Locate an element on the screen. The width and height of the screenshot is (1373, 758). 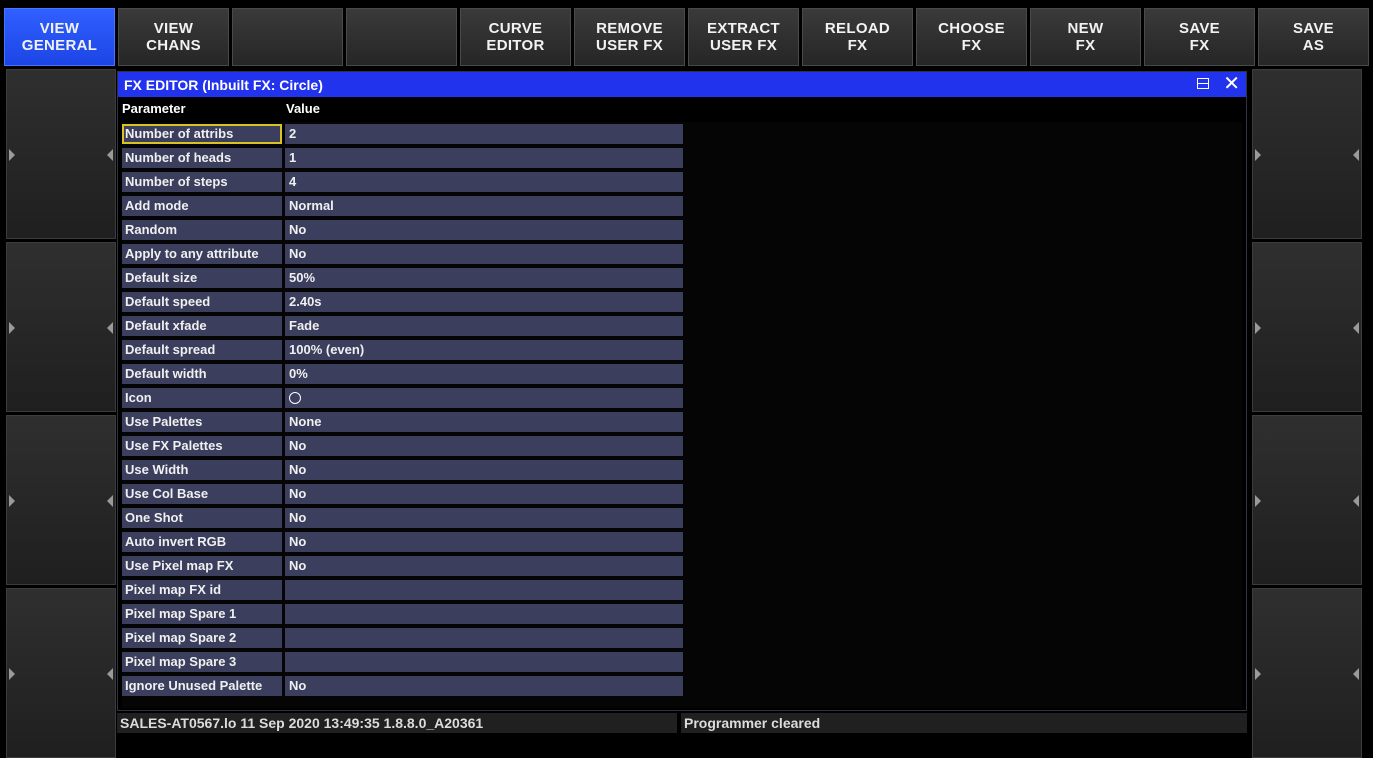
parameter-cell: Default speed is located at coordinates (202, 302).